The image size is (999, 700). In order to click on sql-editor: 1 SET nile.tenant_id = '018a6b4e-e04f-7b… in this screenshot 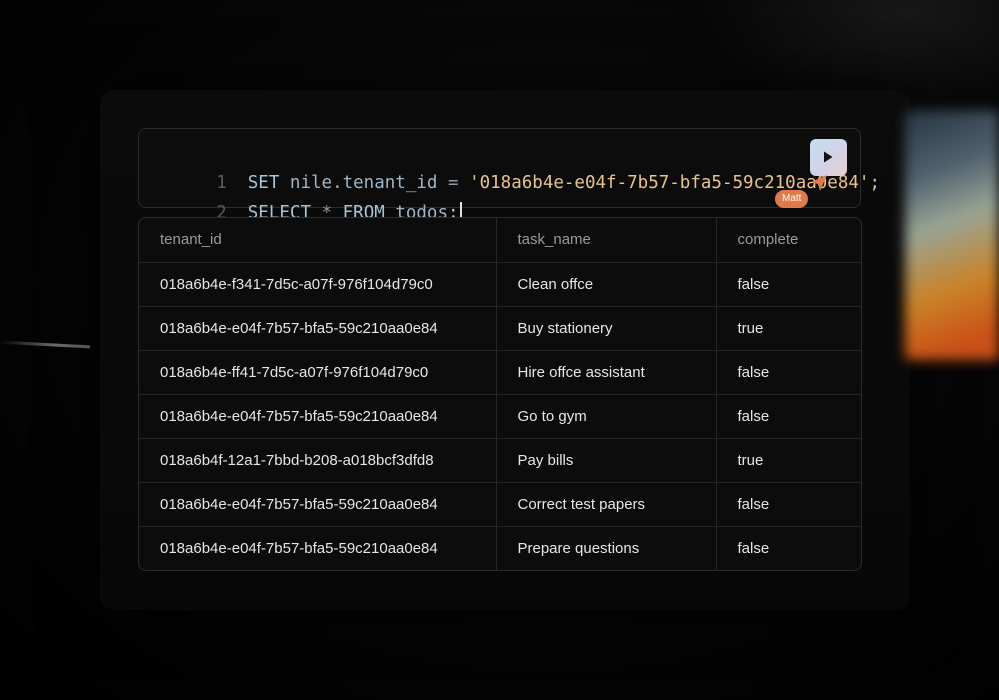, I will do `click(509, 176)`.